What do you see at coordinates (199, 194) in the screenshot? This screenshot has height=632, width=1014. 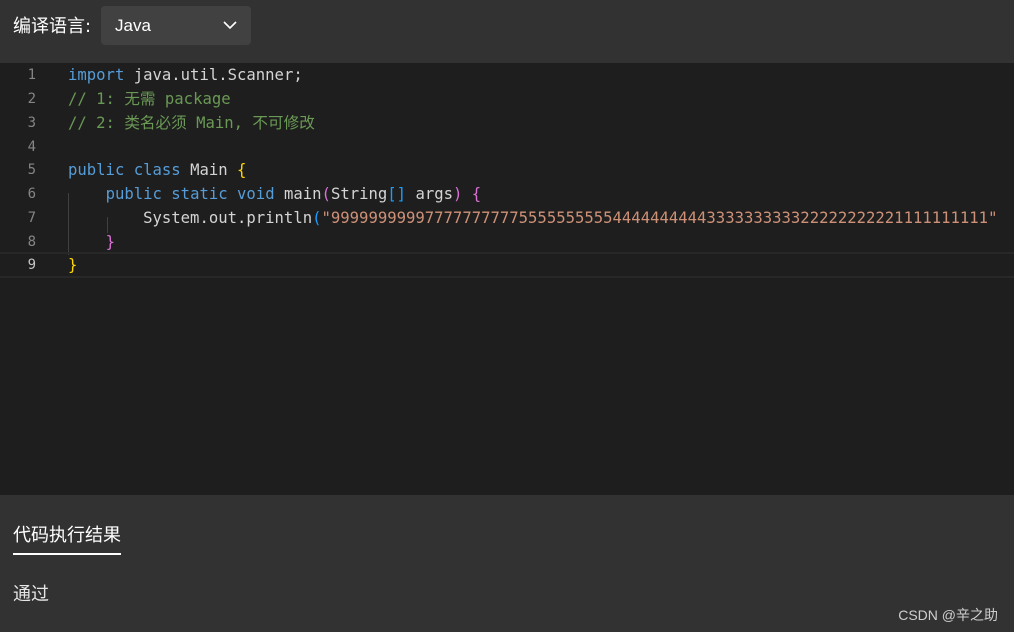 I see `keyword: static` at bounding box center [199, 194].